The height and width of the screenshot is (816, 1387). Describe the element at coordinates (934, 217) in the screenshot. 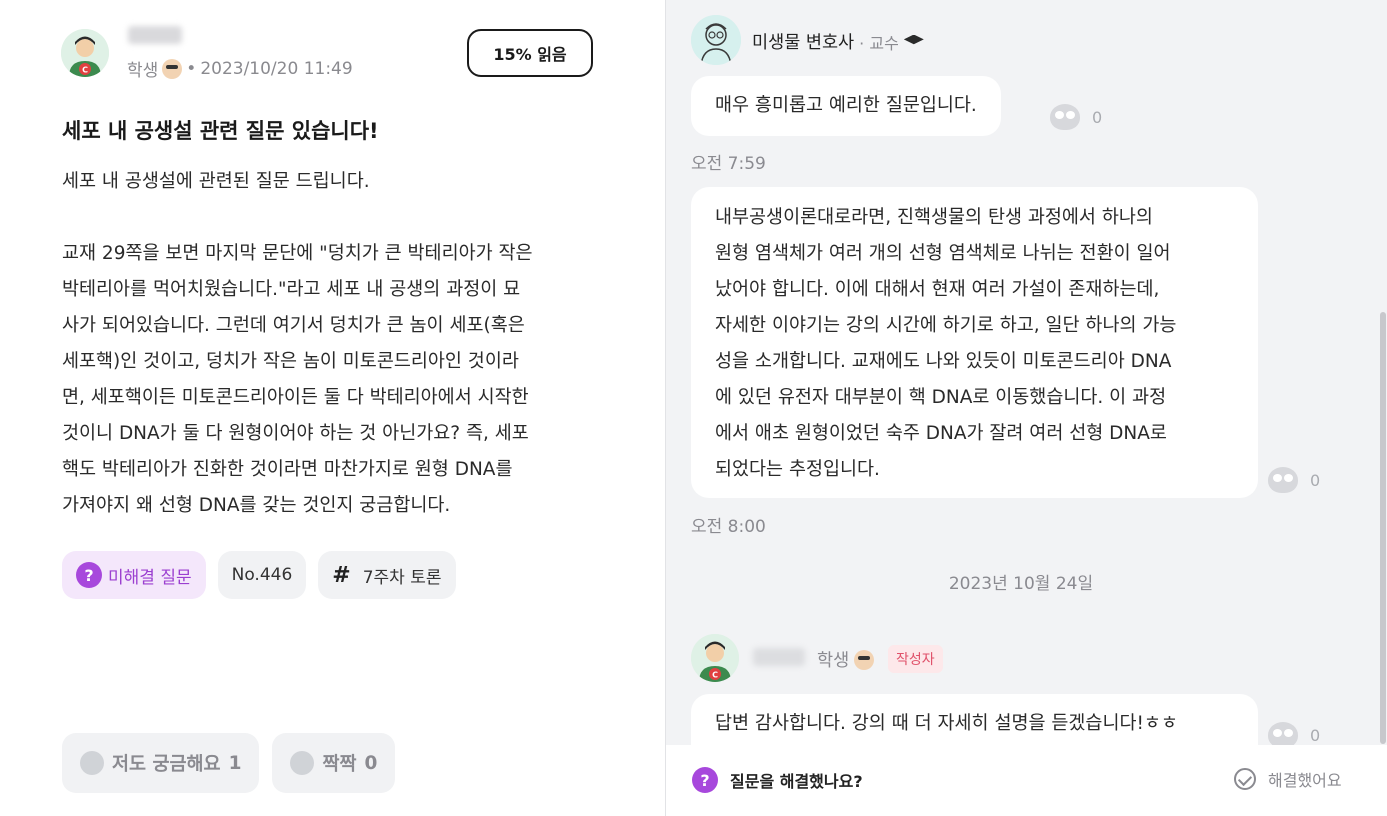

I see `text-line: 내부공생이론대로라면, 진핵생물의 탄생 과정에서 하나의` at that location.